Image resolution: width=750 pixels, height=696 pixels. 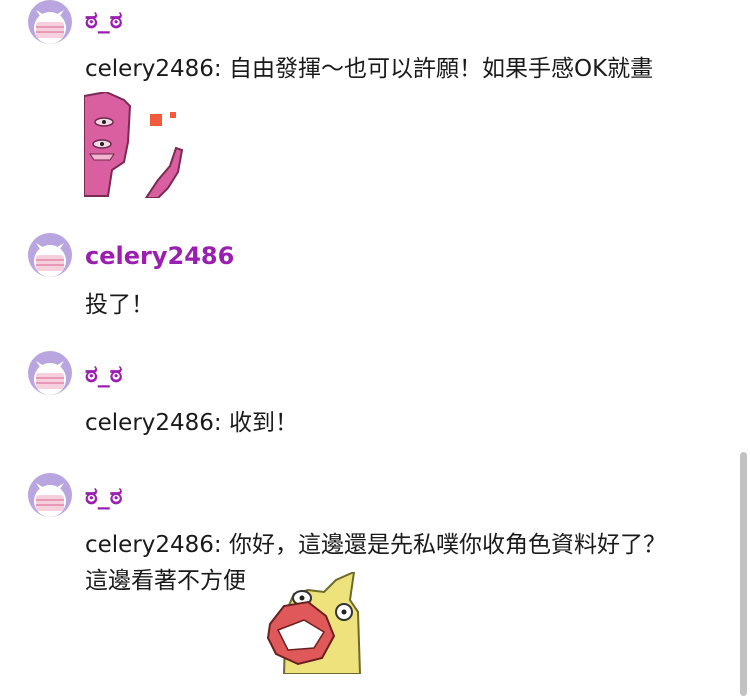 What do you see at coordinates (375, 545) in the screenshot?
I see `message-text: celery2486: 你好，這邊還是先私噗你收角色資料好了？` at bounding box center [375, 545].